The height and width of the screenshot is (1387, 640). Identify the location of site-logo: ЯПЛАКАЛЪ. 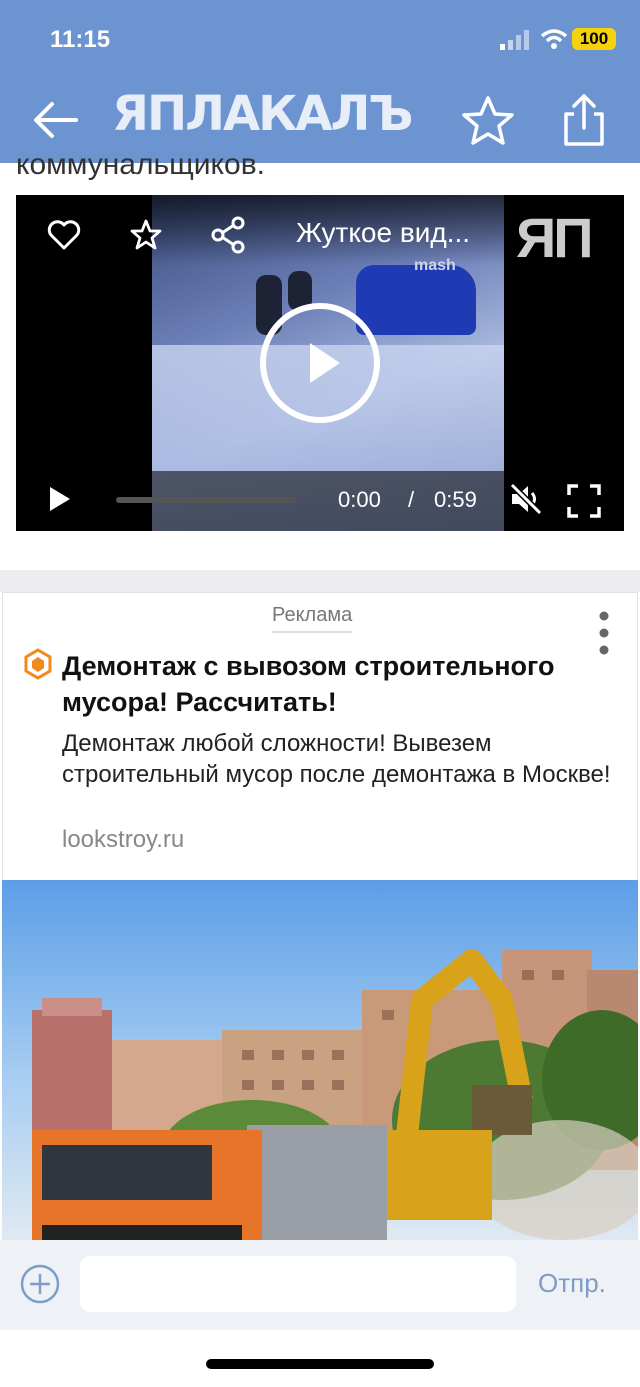
(262, 114).